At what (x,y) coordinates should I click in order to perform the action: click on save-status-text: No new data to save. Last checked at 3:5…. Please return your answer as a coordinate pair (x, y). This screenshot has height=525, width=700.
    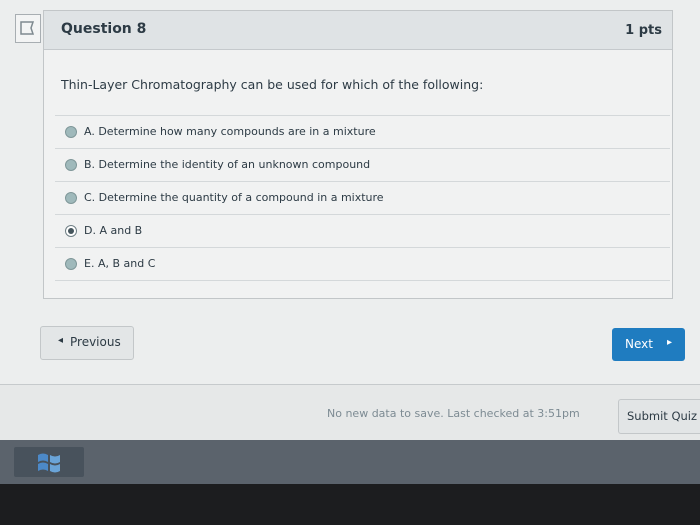
    Looking at the image, I should click on (453, 413).